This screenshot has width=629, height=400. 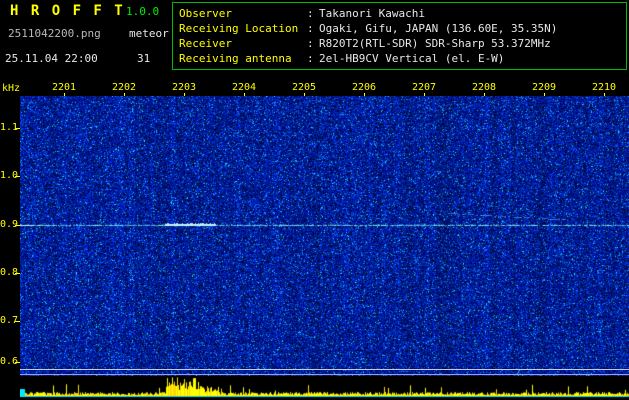 I want to click on echo-count: 31, so click(x=144, y=58).